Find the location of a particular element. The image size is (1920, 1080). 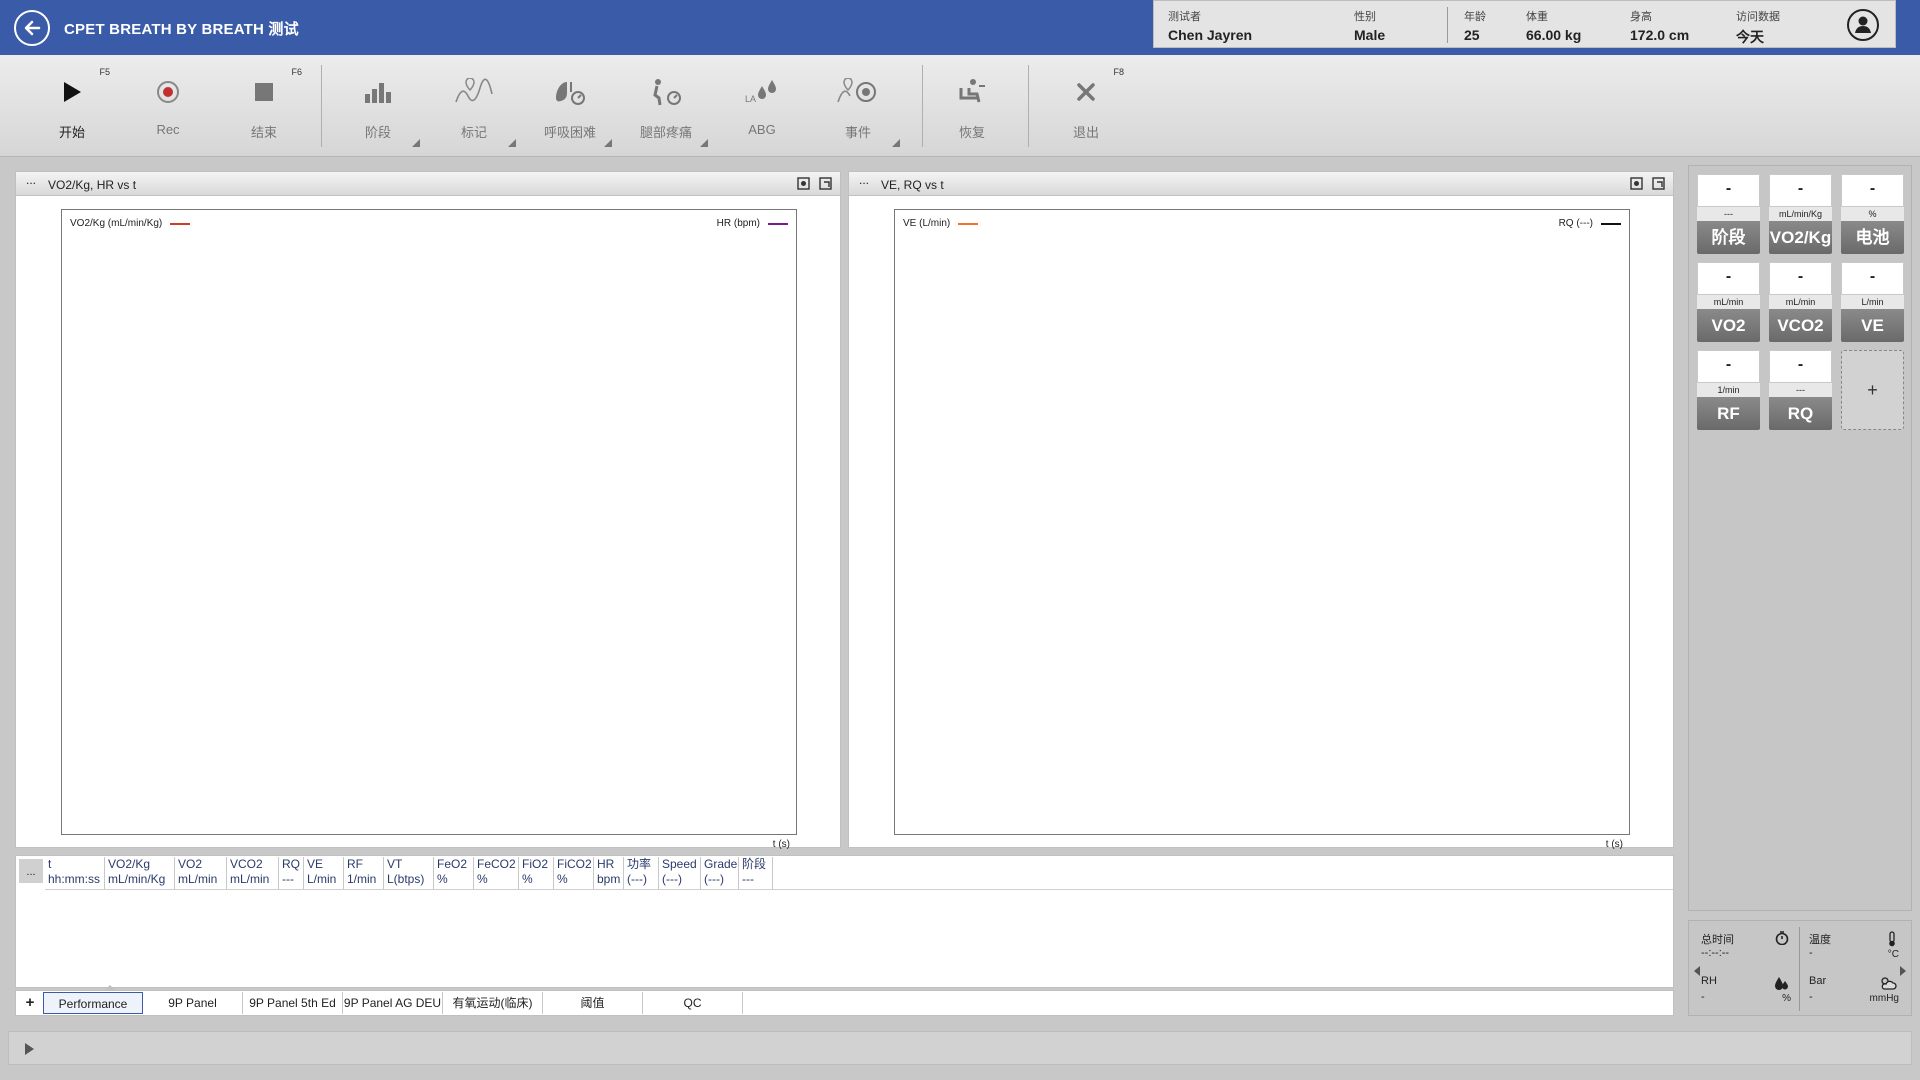

x-axis-label: t (s) is located at coordinates (1614, 844).